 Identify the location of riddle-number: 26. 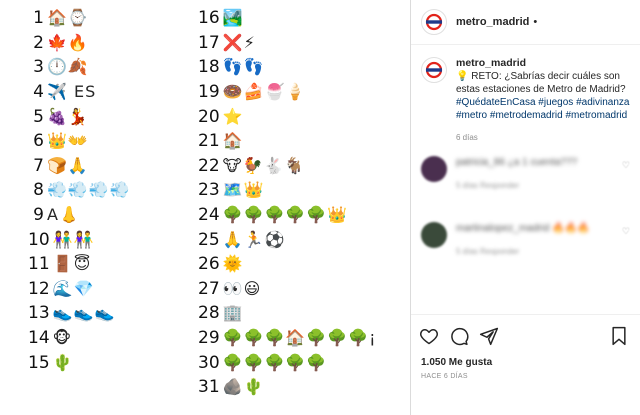
(209, 264).